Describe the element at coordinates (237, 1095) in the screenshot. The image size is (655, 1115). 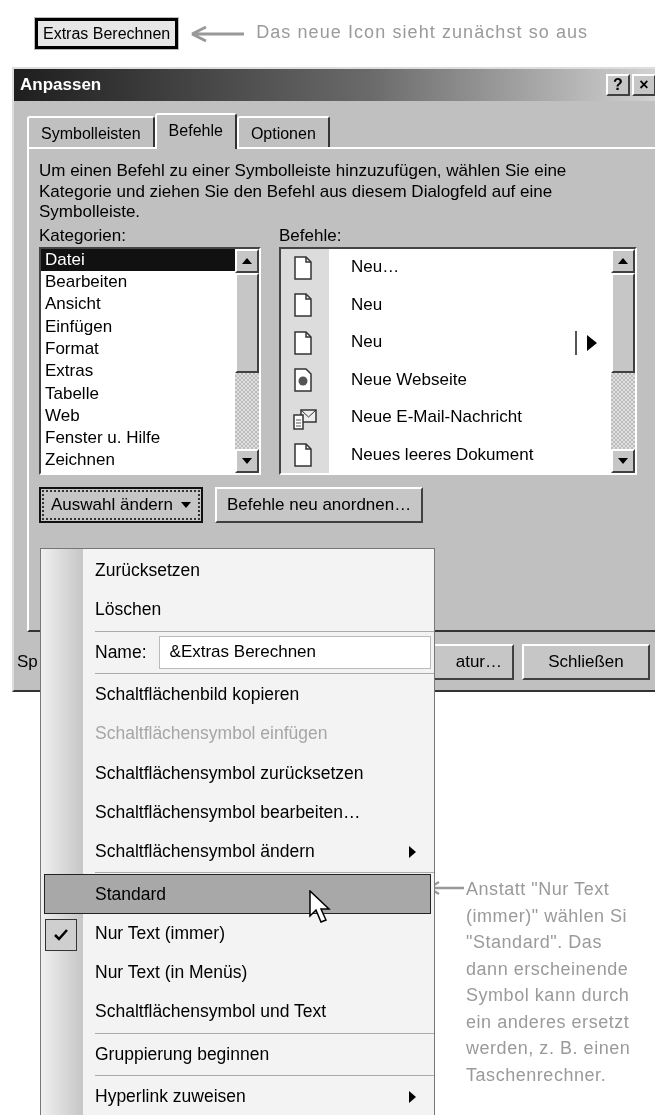
I see `menu-item: Hyperlink zuweisen` at that location.